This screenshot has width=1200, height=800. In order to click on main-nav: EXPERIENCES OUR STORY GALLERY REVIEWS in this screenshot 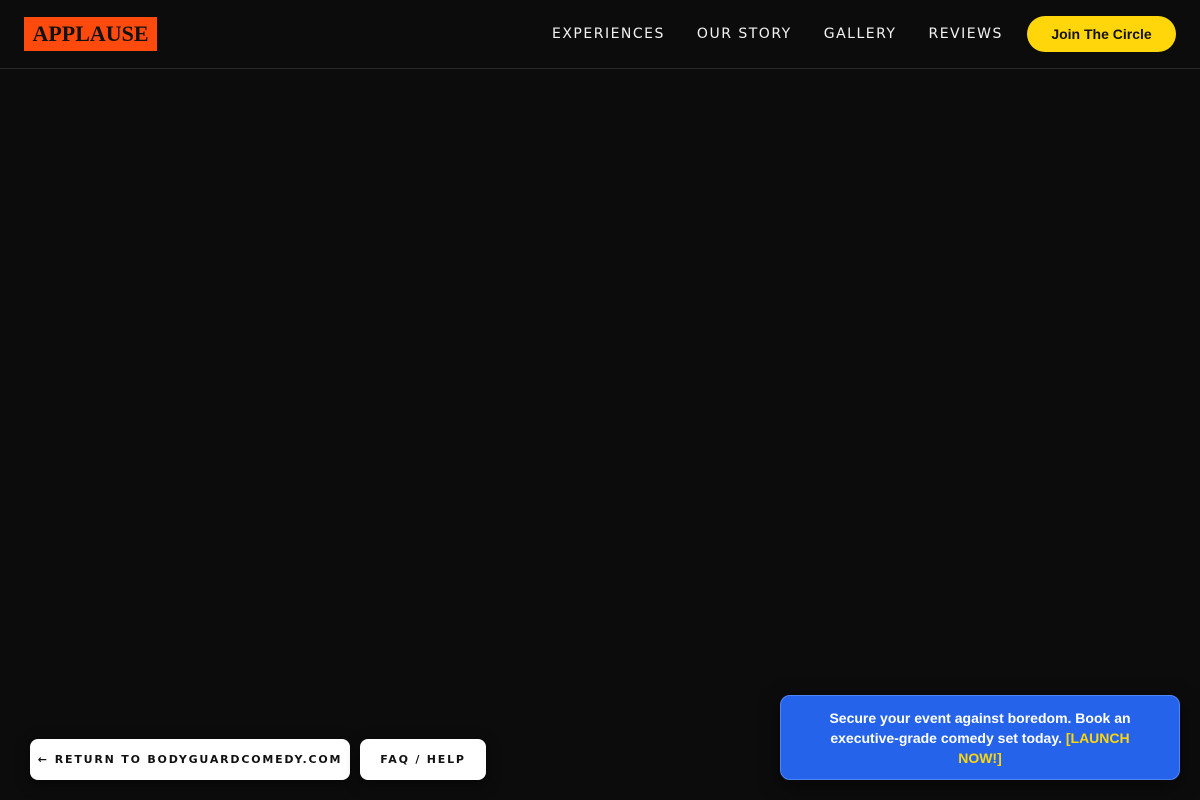, I will do `click(777, 34)`.